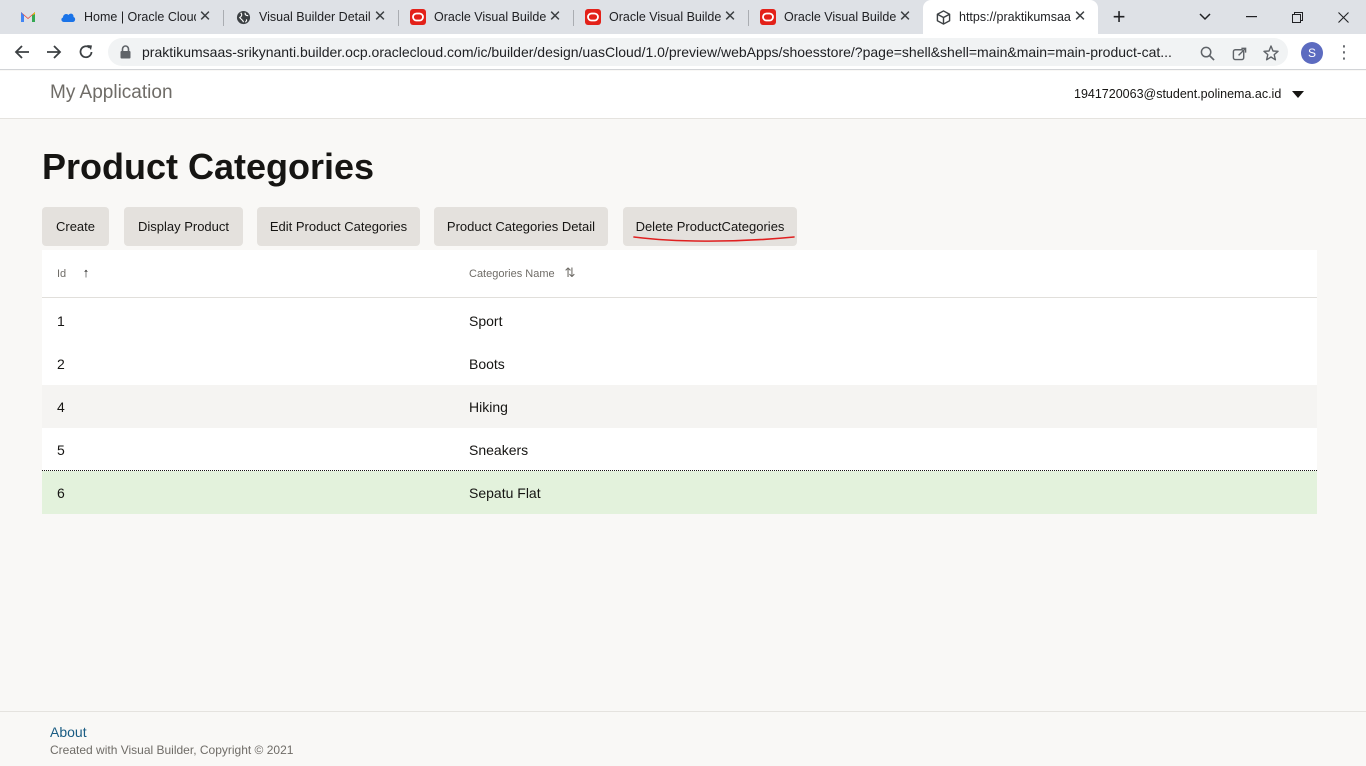 This screenshot has height=766, width=1366. I want to click on lock-icon, so click(127, 52).